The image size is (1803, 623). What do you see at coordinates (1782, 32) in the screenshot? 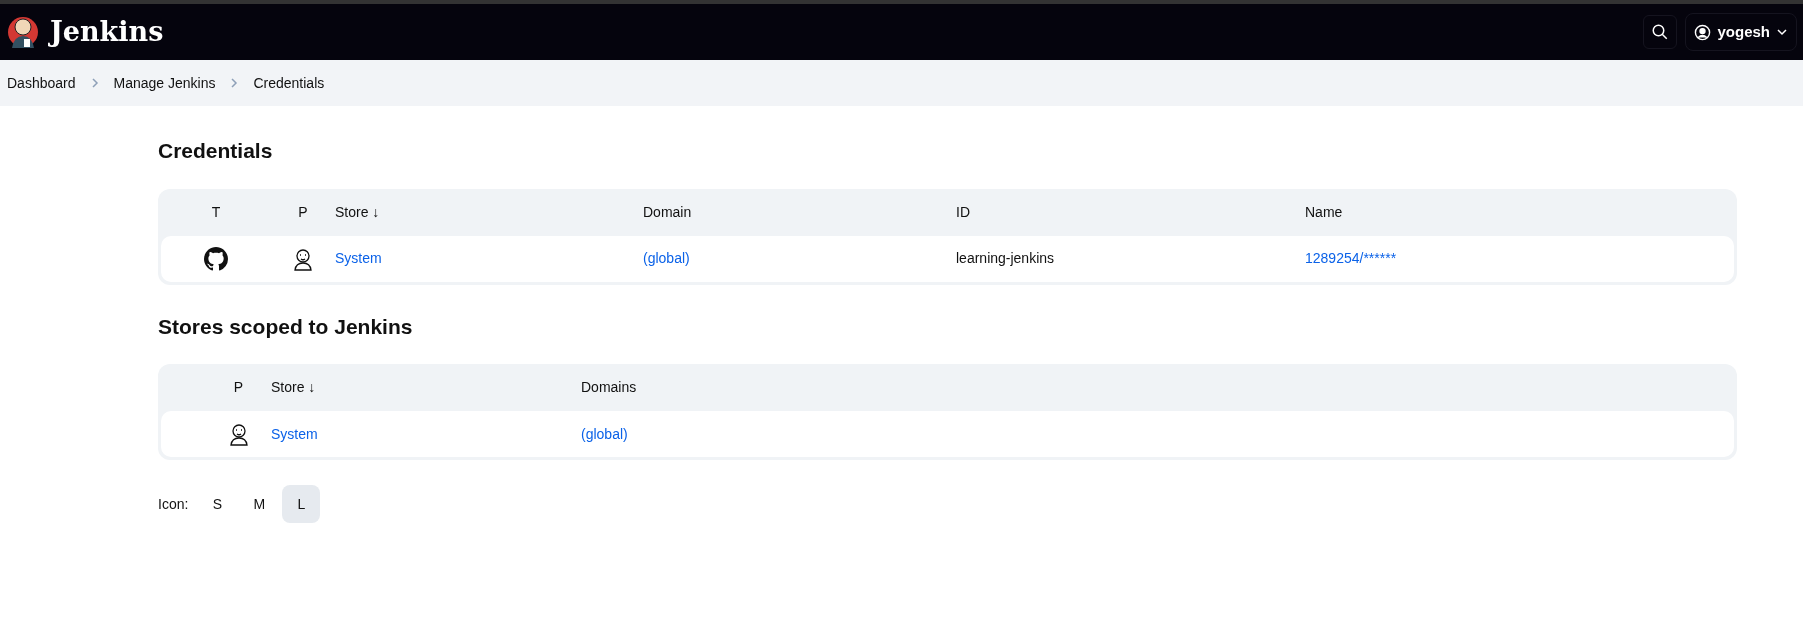
I see `caret-icon` at bounding box center [1782, 32].